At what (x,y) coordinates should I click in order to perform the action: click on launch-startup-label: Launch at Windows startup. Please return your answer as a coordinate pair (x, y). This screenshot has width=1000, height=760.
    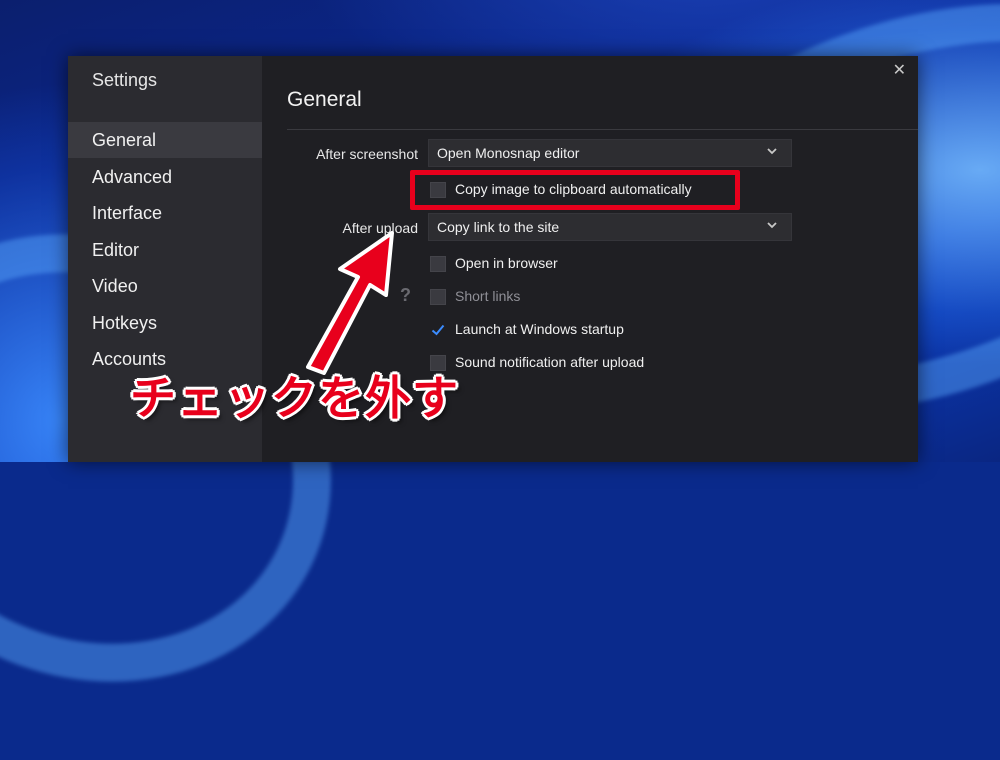
    Looking at the image, I should click on (539, 329).